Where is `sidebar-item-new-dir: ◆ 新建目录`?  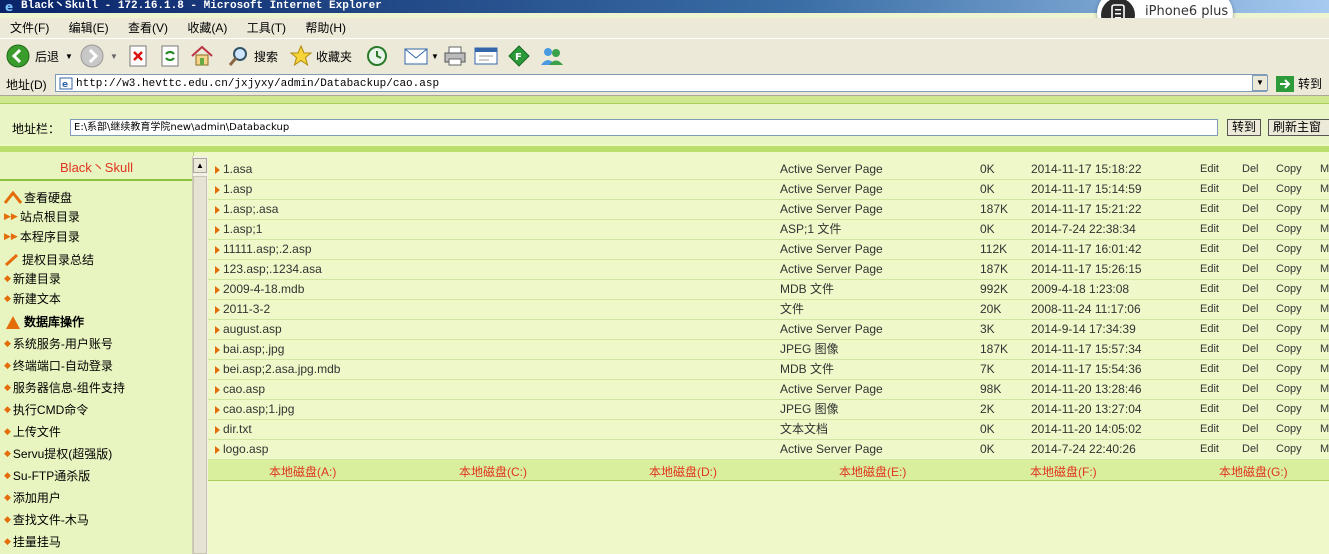
sidebar-item-new-dir: ◆ 新建目录 is located at coordinates (32, 278).